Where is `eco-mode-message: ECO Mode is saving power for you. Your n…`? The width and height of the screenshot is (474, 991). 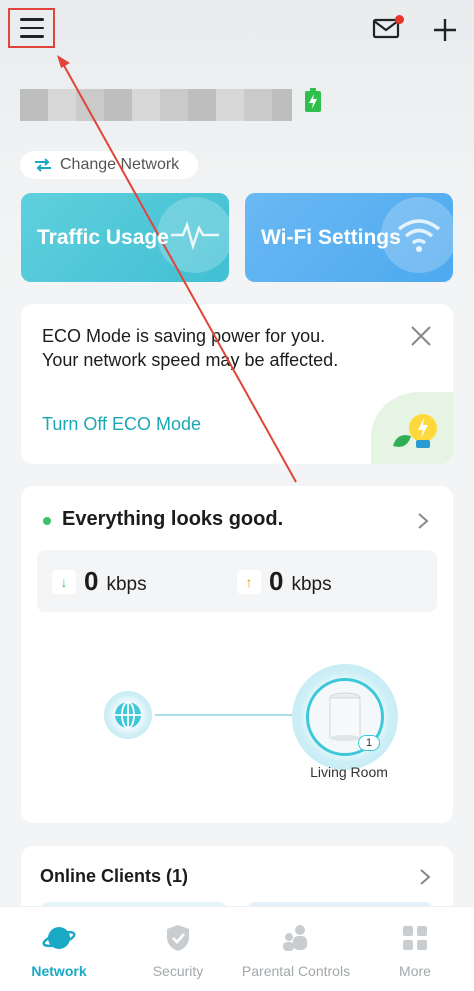
eco-mode-message: ECO Mode is saving power for you. Your n… is located at coordinates (190, 348).